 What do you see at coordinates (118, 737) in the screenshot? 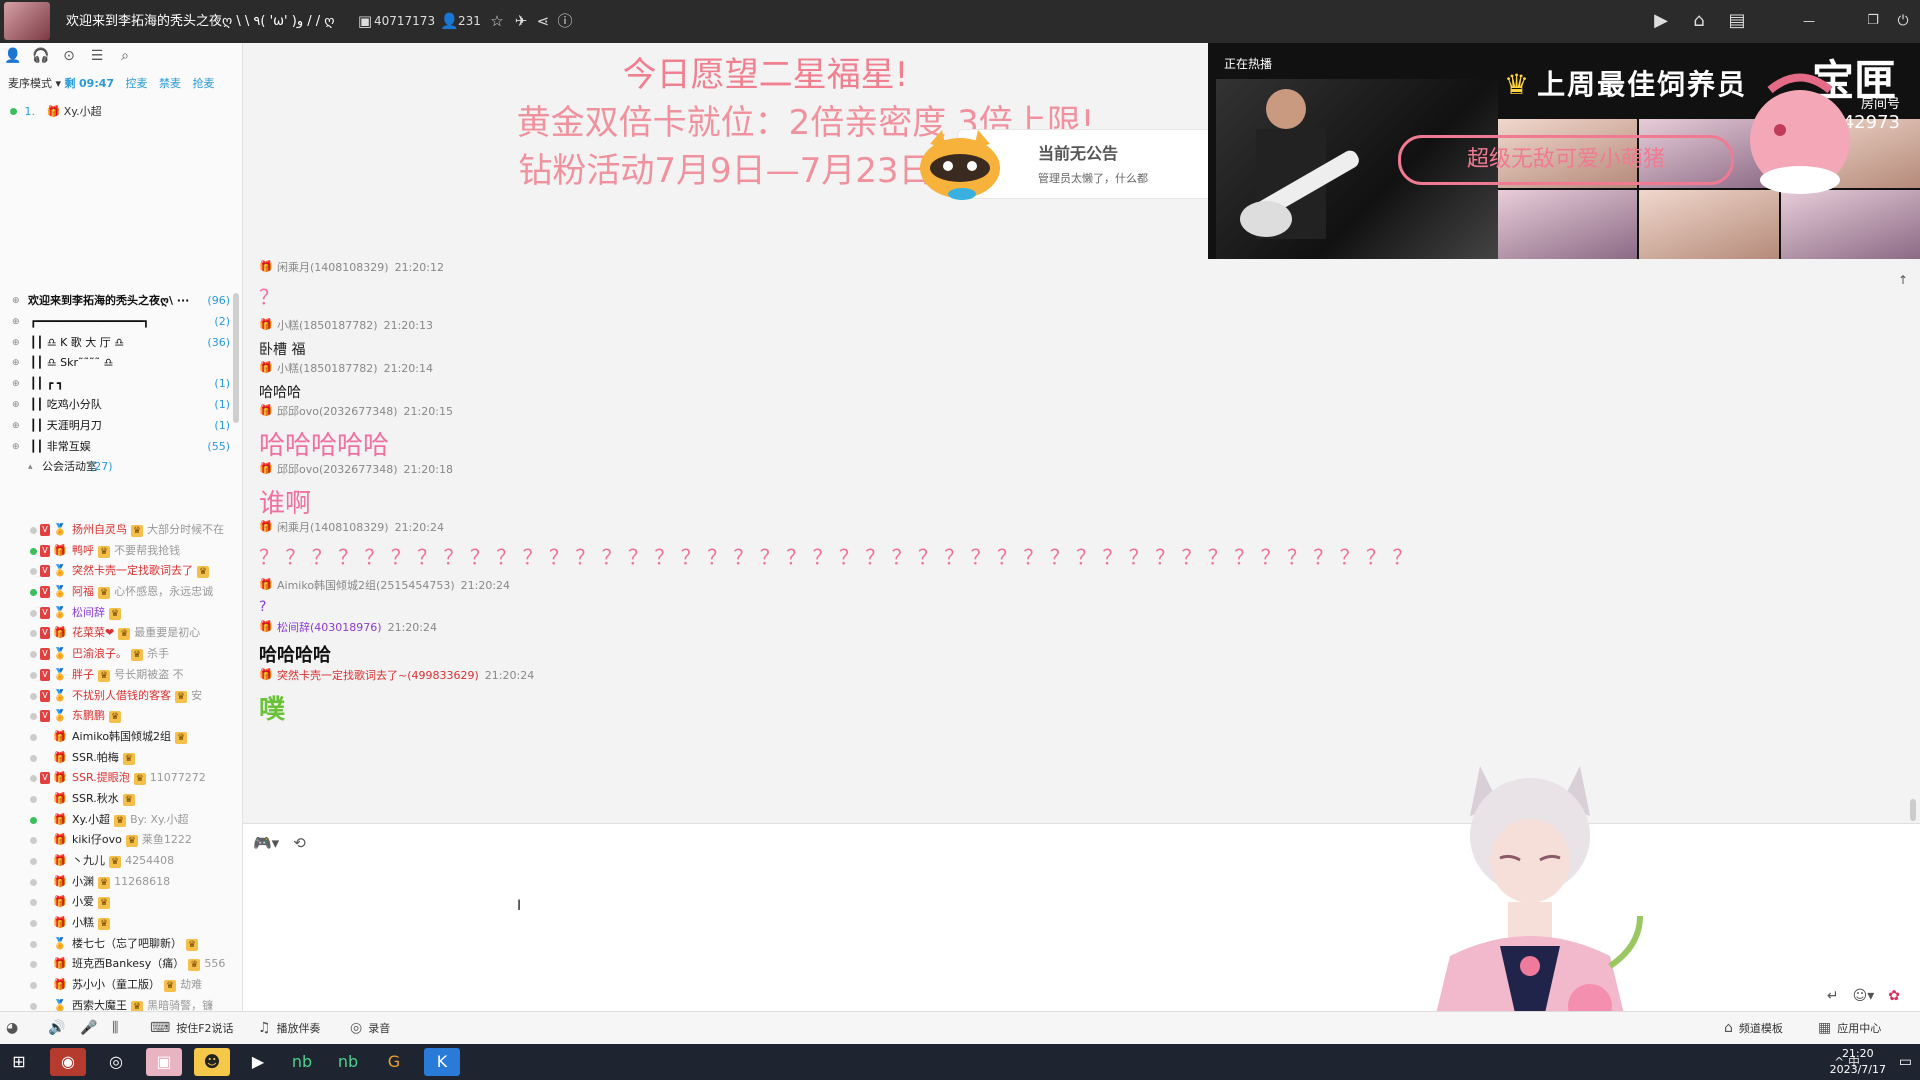
I see `member-row: 🎁 Aimiko韩国倾城2组 ♛` at bounding box center [118, 737].